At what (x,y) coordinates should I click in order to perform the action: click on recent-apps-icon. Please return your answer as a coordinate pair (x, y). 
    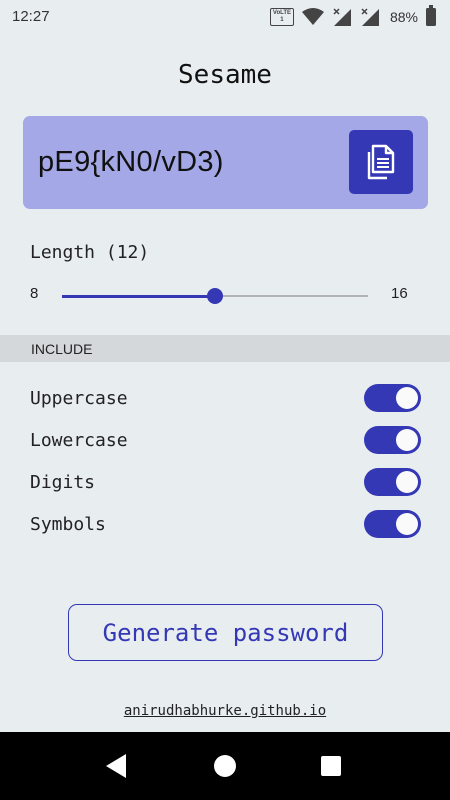
    Looking at the image, I should click on (331, 766).